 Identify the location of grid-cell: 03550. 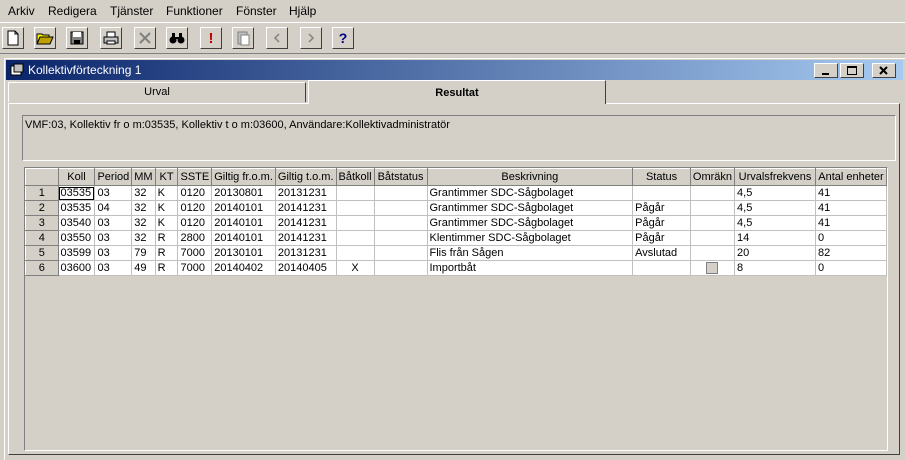
(77, 238).